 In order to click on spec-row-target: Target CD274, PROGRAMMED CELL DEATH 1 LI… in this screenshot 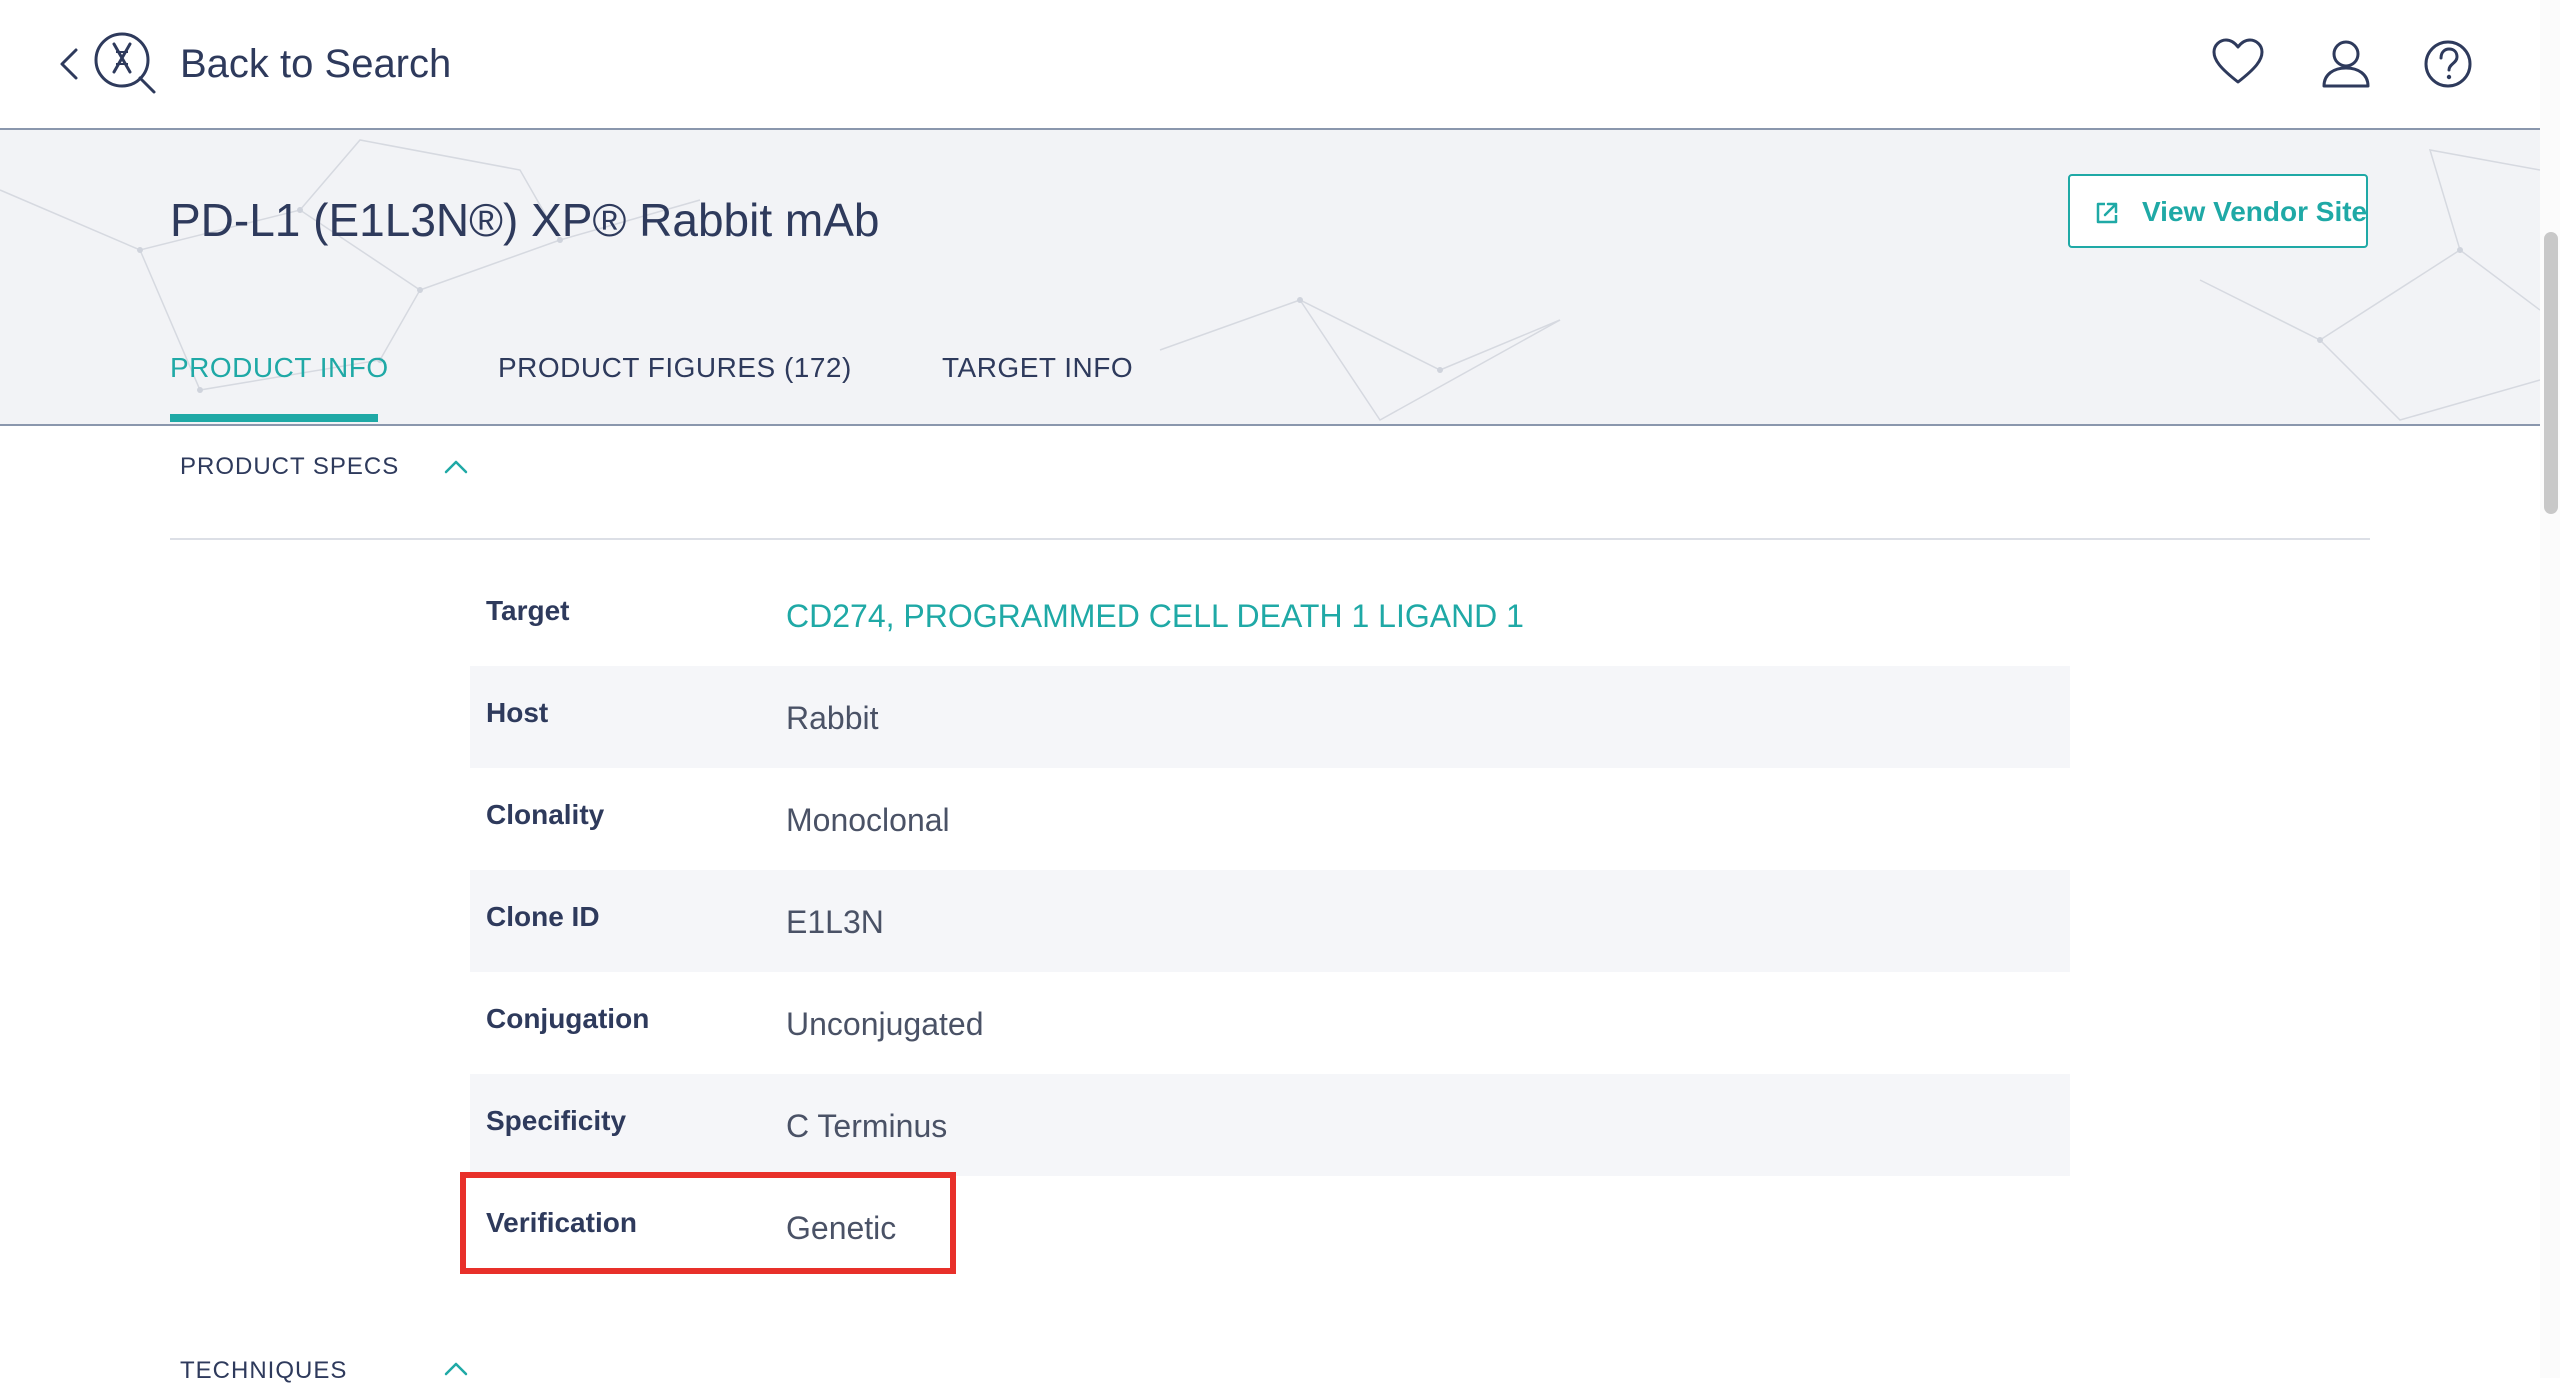, I will do `click(1270, 615)`.